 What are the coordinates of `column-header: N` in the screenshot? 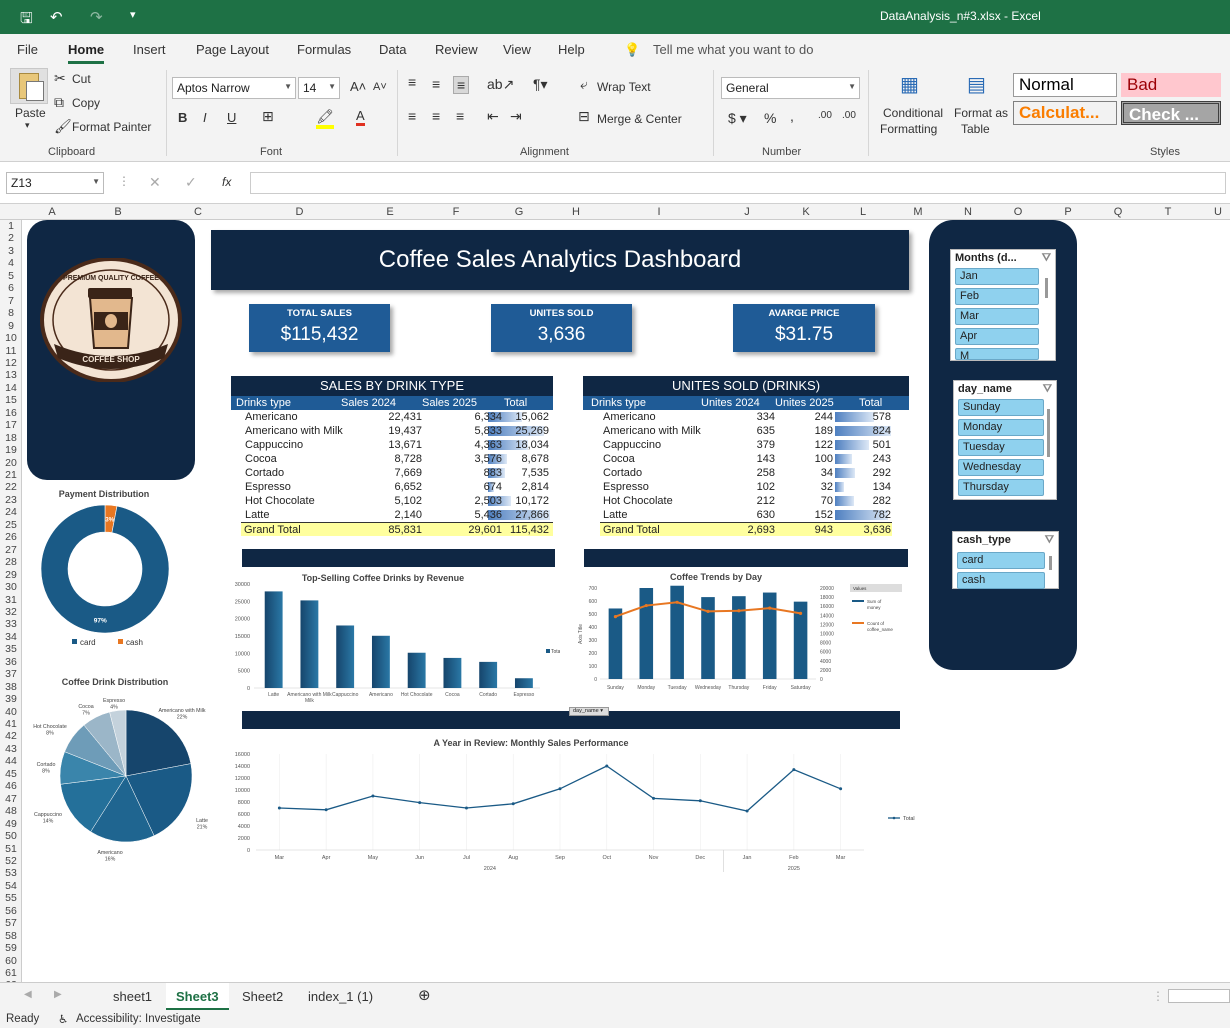 It's located at (968, 212).